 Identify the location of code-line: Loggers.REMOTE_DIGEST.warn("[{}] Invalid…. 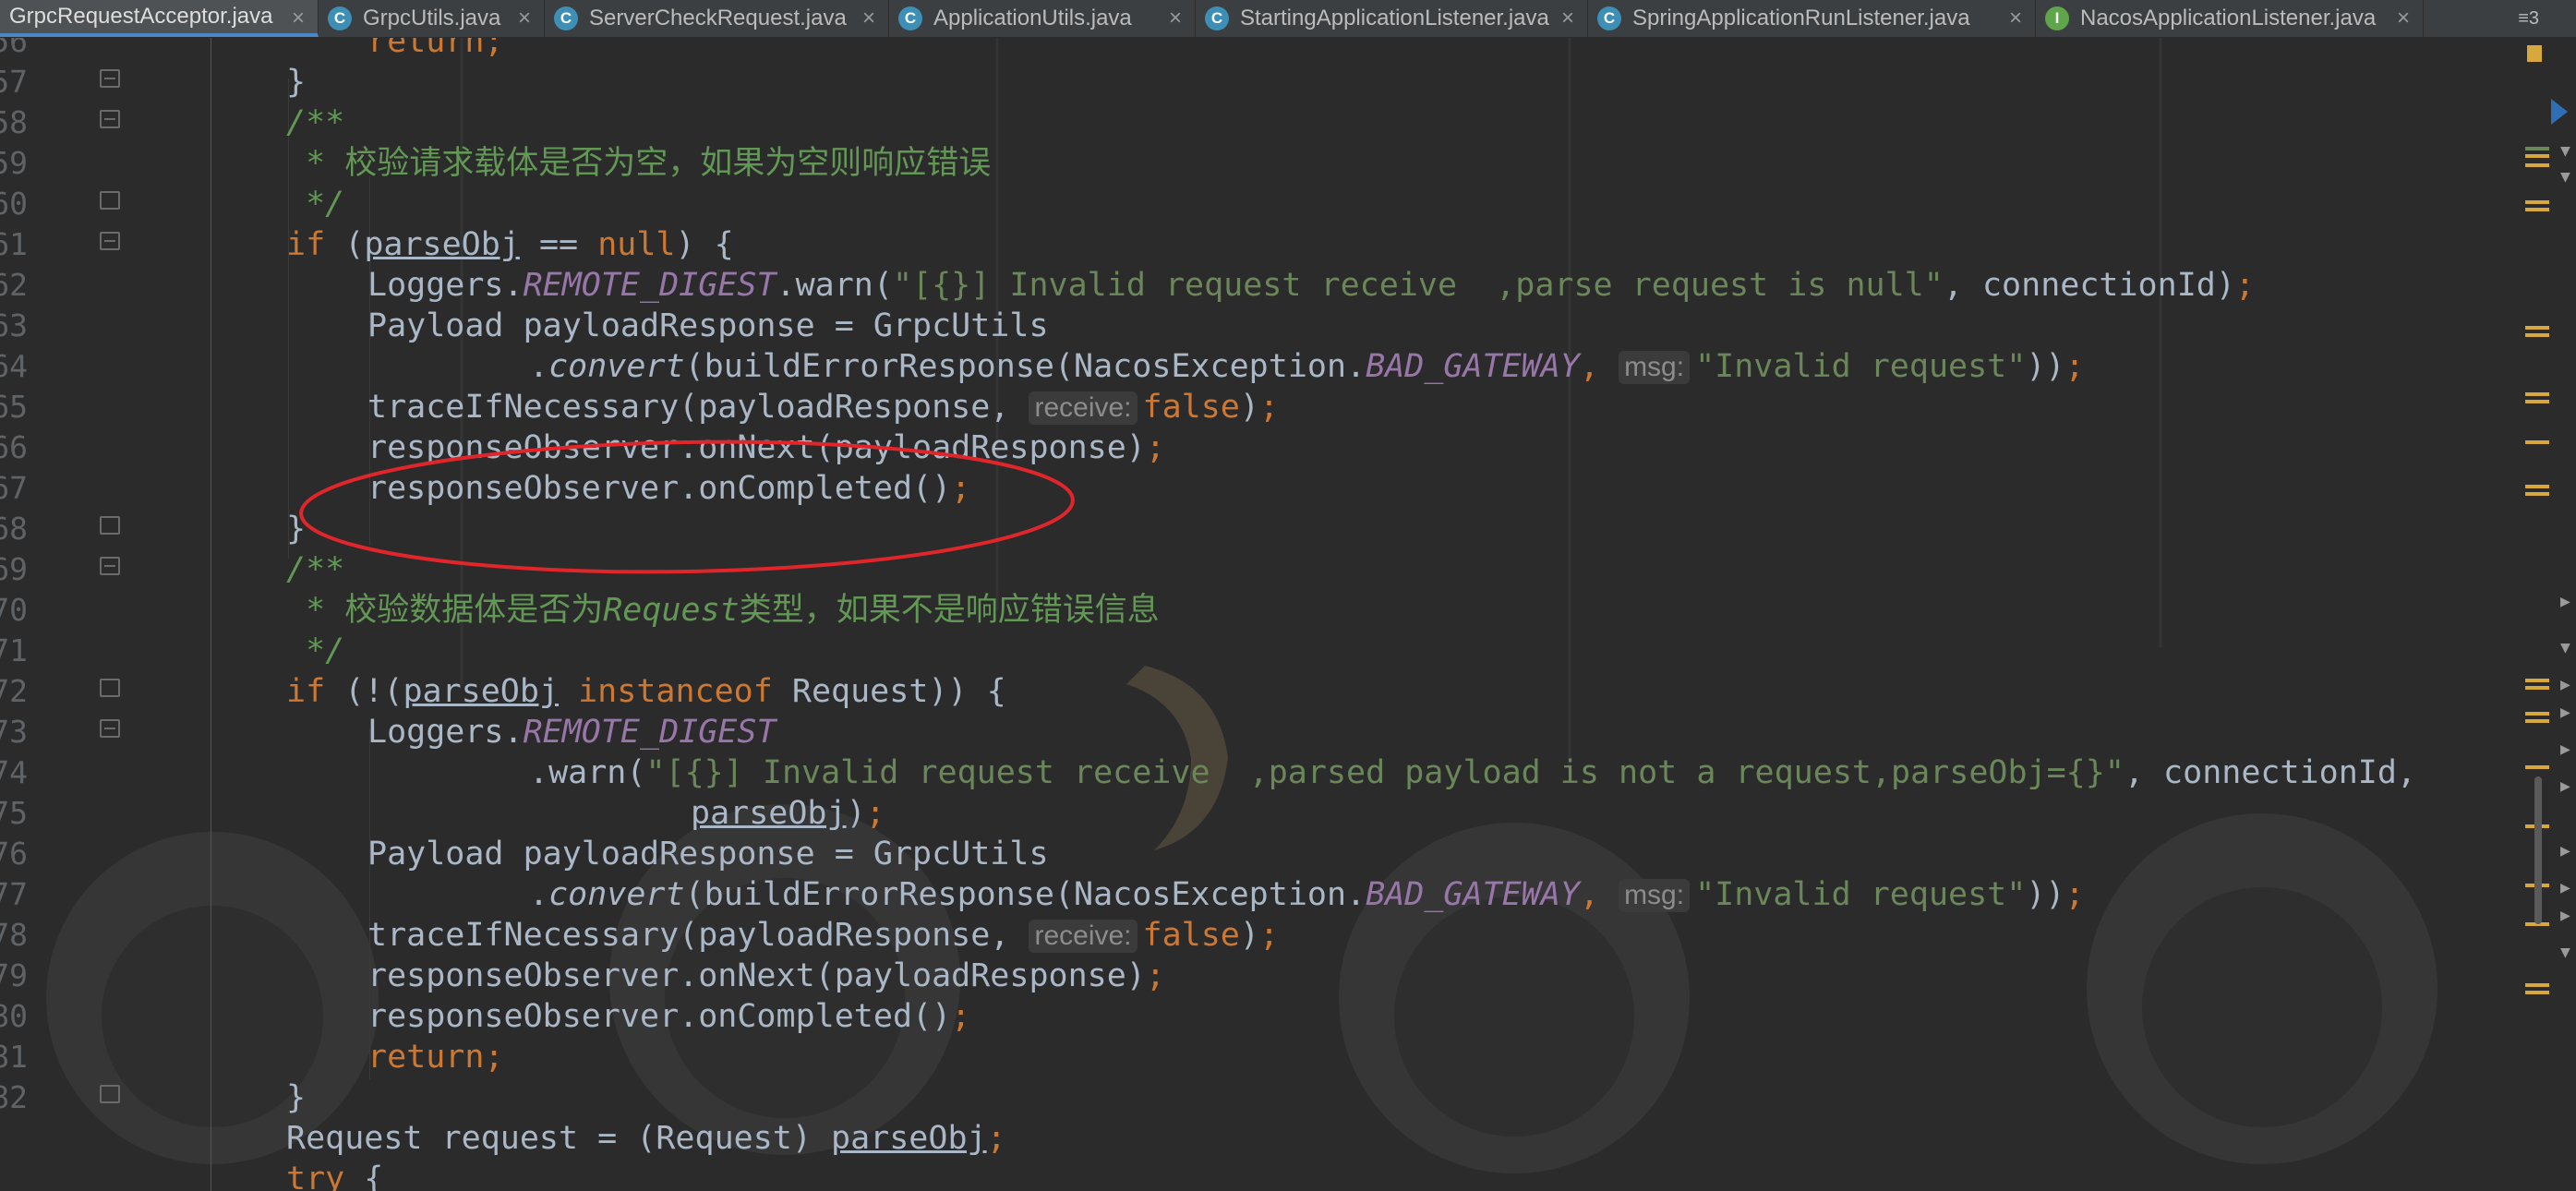
(1311, 285).